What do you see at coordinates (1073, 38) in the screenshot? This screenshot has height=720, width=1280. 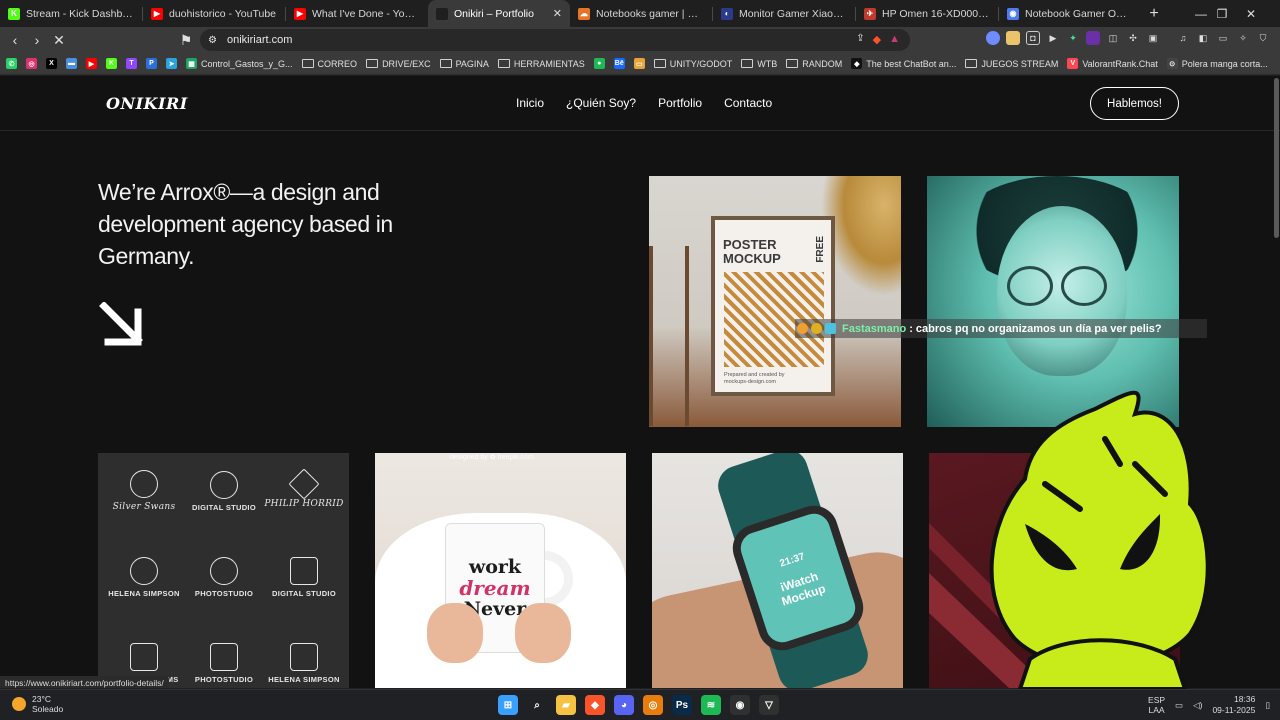 I see `extension-icon: ✦` at bounding box center [1073, 38].